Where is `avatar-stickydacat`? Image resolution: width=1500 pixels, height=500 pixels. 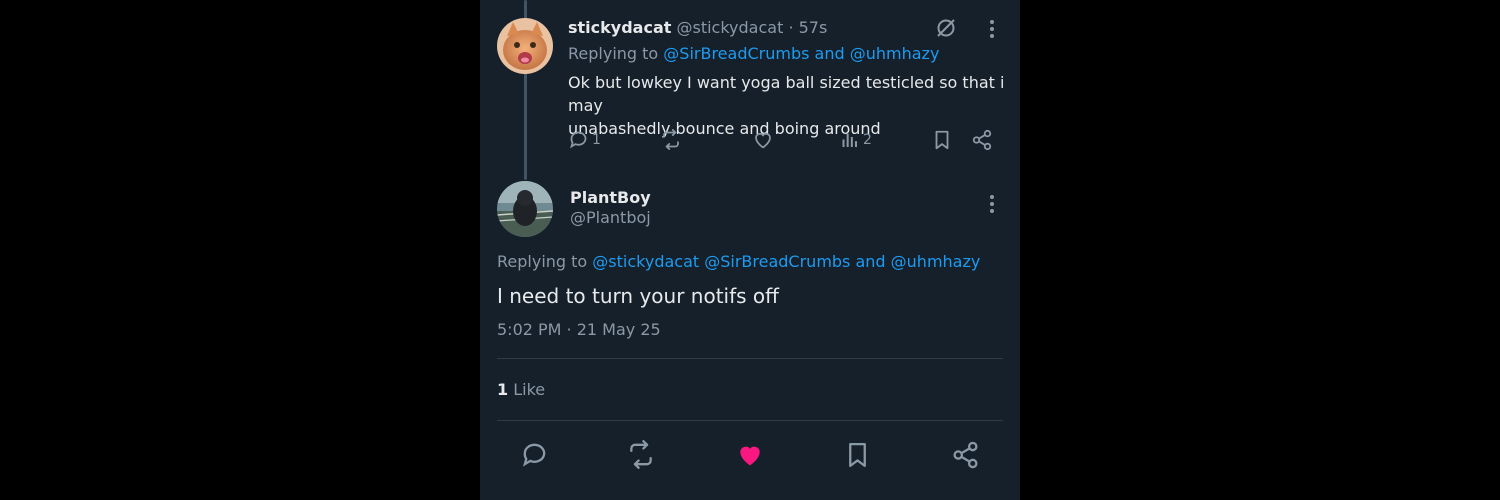 avatar-stickydacat is located at coordinates (525, 46).